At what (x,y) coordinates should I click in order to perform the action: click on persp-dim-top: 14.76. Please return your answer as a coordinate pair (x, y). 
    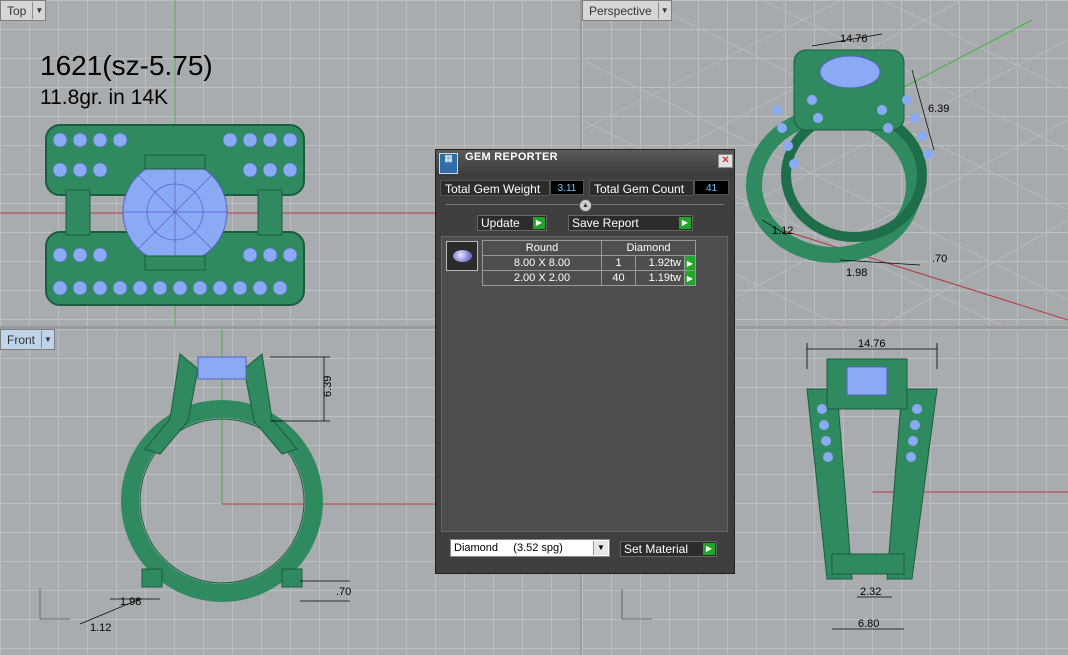
    Looking at the image, I should click on (854, 39).